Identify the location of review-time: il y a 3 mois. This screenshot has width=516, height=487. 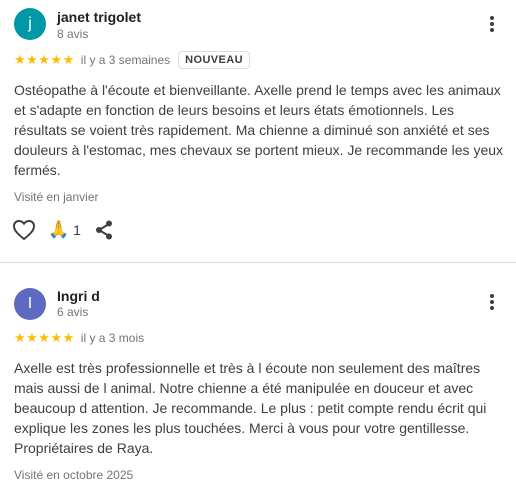
(112, 338).